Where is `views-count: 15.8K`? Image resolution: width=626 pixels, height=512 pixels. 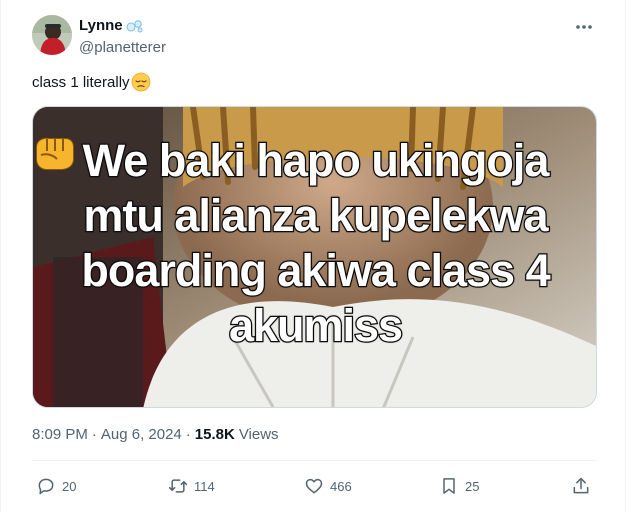 views-count: 15.8K is located at coordinates (215, 434).